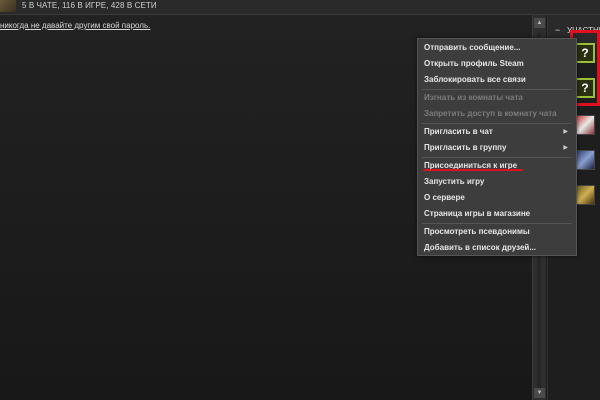 The width and height of the screenshot is (600, 400). What do you see at coordinates (458, 132) in the screenshot?
I see `menu-item-invite-chat: Пригласить в чат` at bounding box center [458, 132].